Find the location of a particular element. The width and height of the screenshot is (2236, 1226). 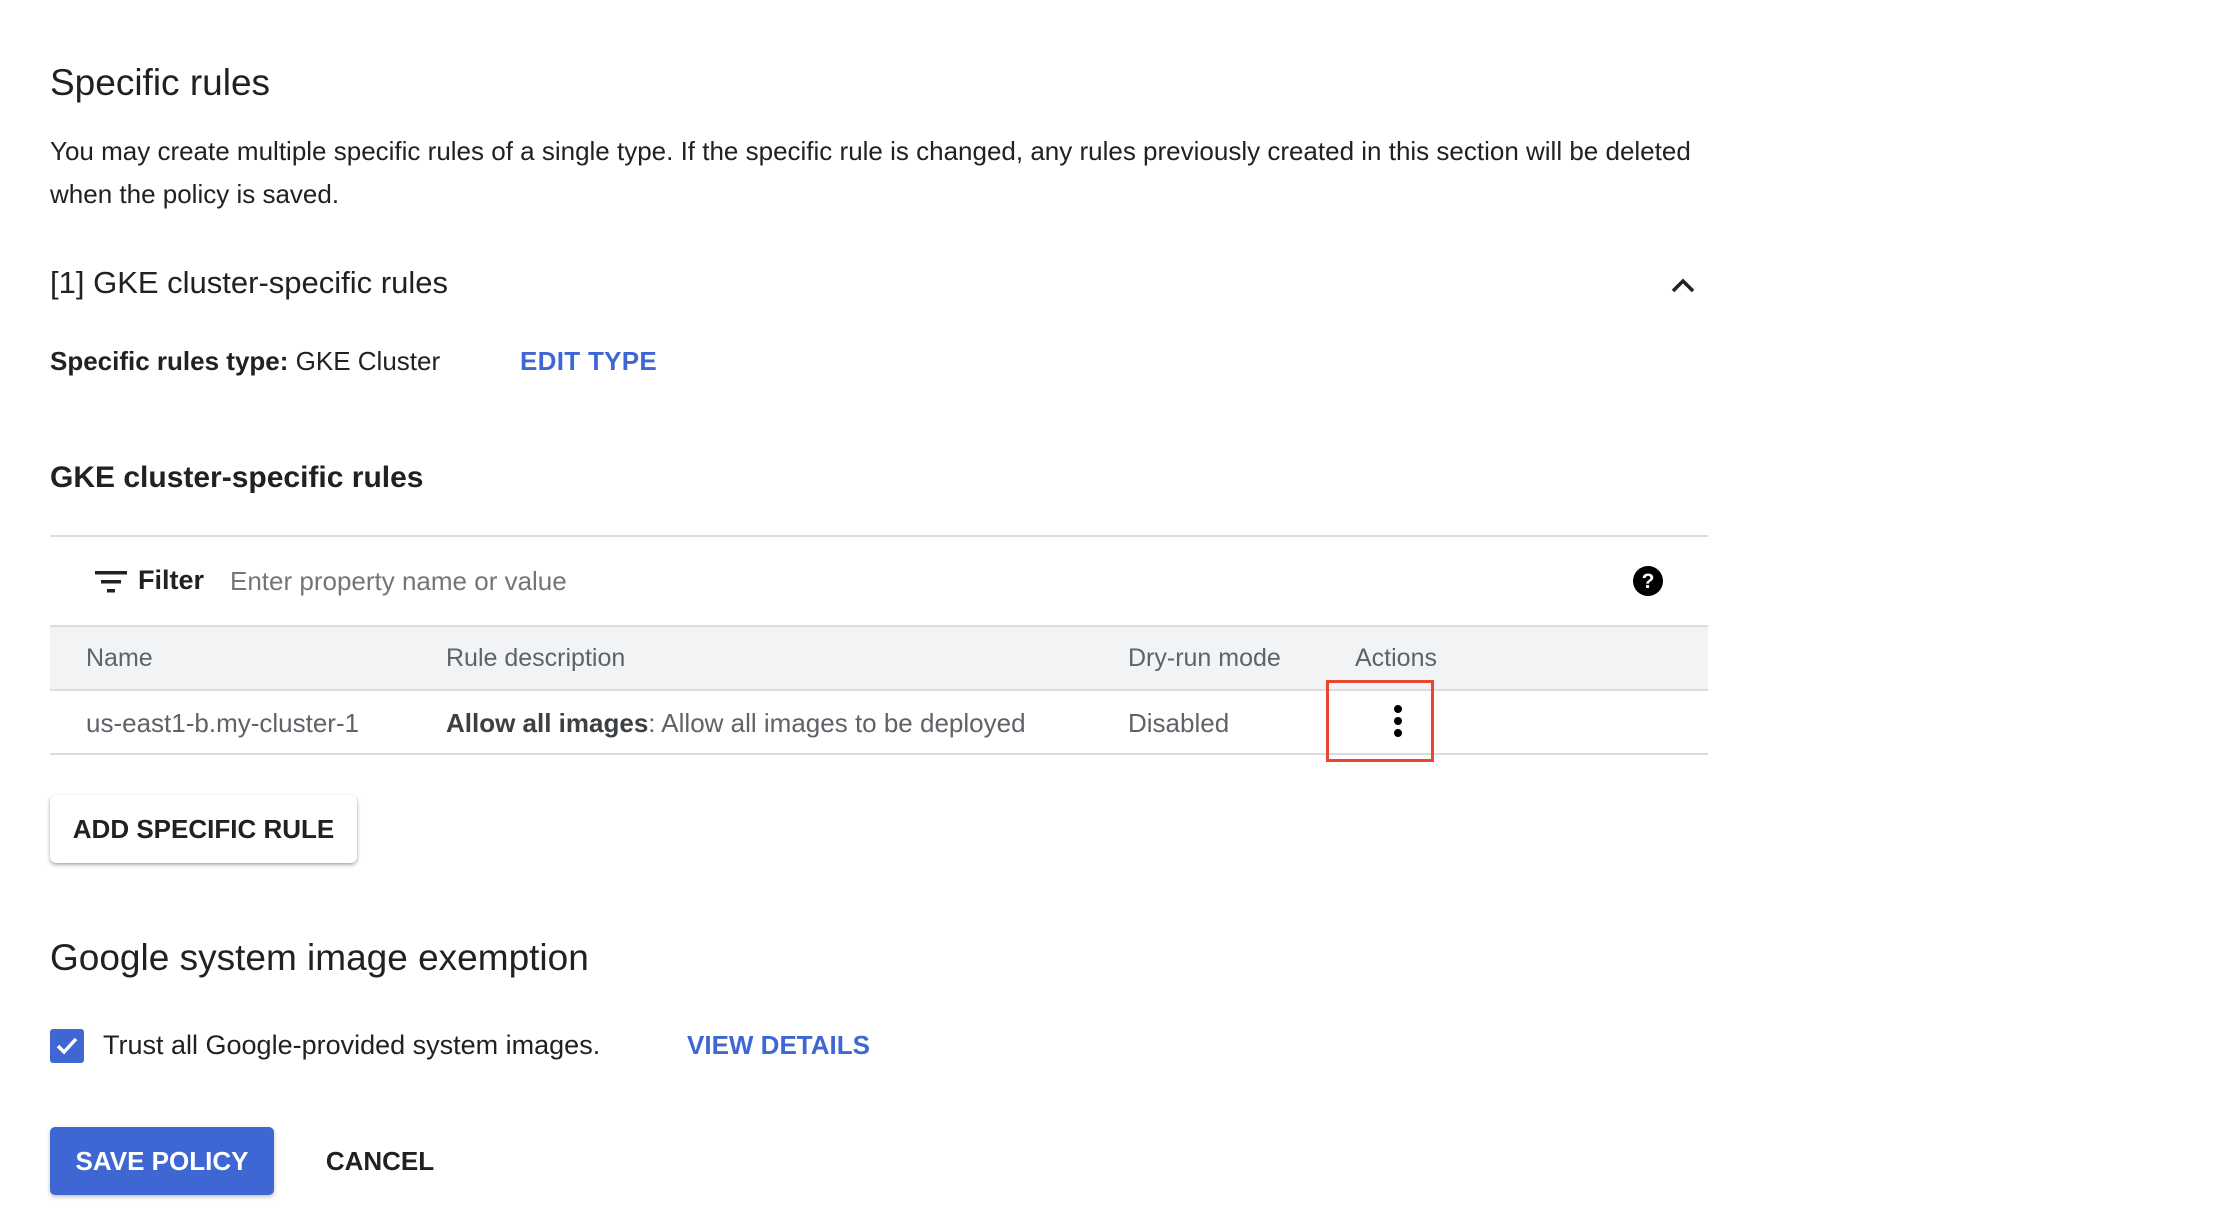

exemption-heading: Google system image exemption is located at coordinates (319, 957).